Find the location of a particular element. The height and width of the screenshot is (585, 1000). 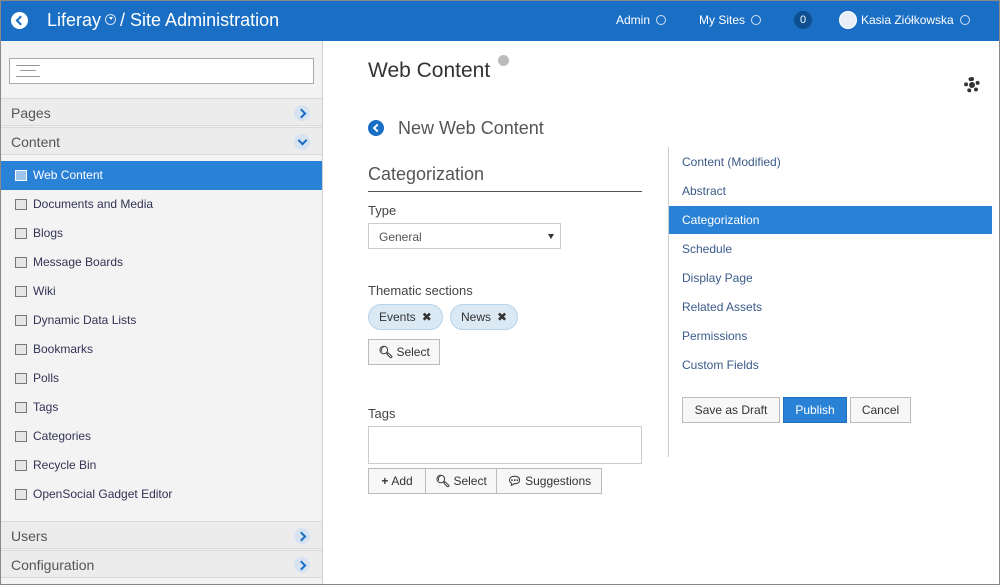

admin-label: Admin is located at coordinates (633, 20).